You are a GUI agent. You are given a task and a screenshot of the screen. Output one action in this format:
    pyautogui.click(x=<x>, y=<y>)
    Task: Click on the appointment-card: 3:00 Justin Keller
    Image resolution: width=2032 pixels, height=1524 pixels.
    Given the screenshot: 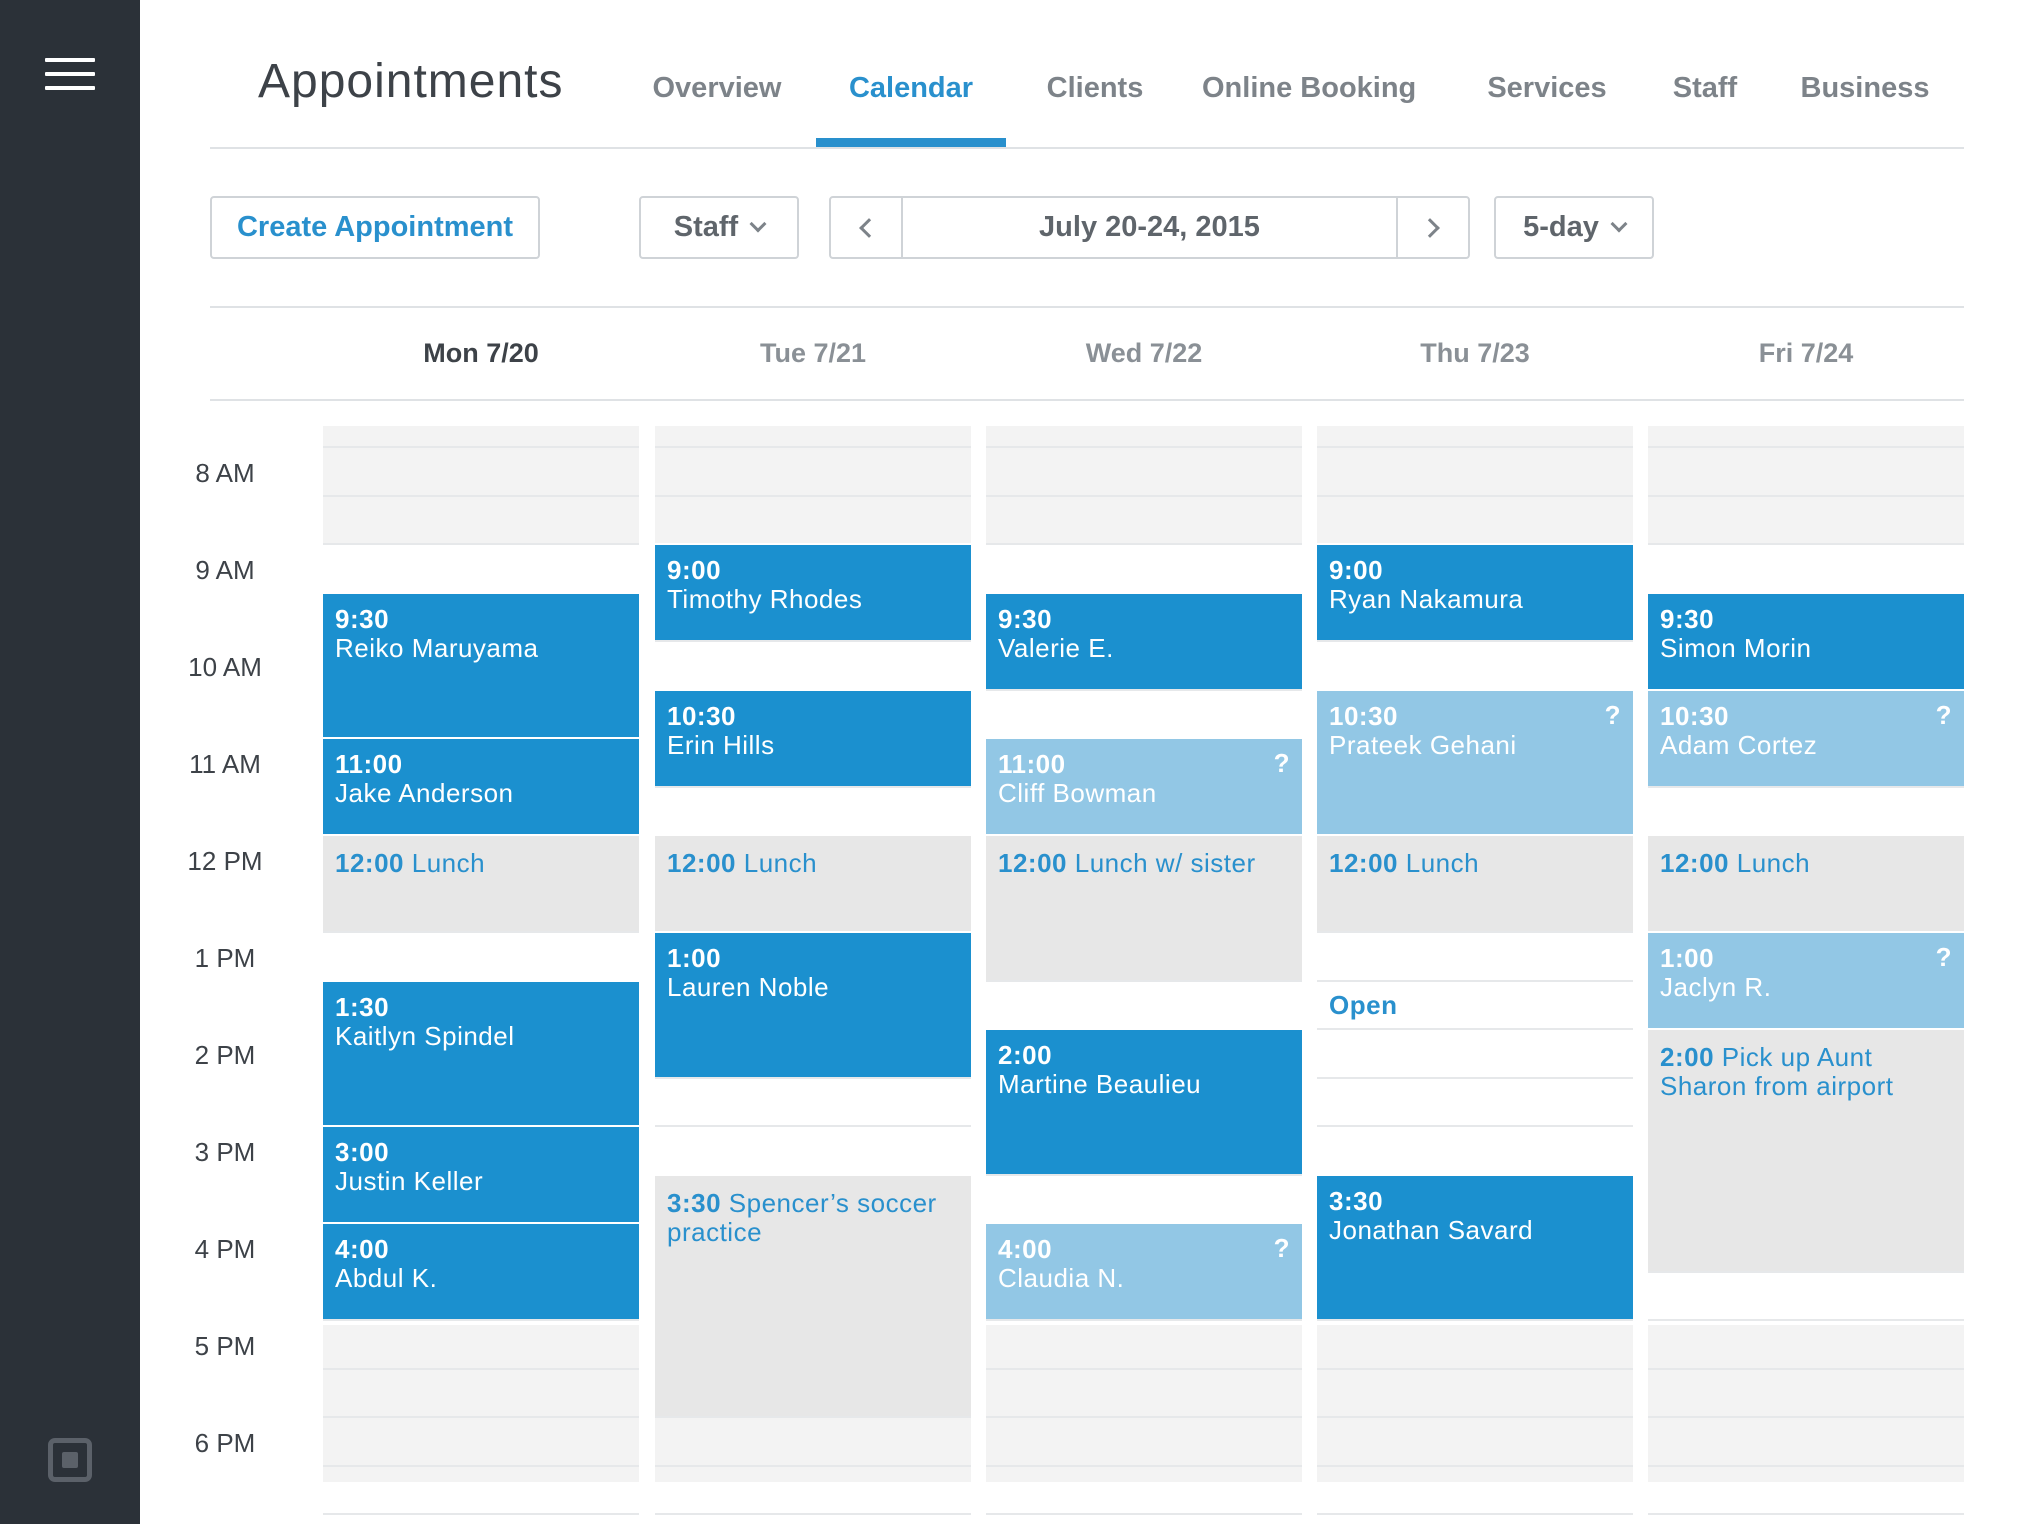 What is the action you would take?
    pyautogui.click(x=481, y=1173)
    